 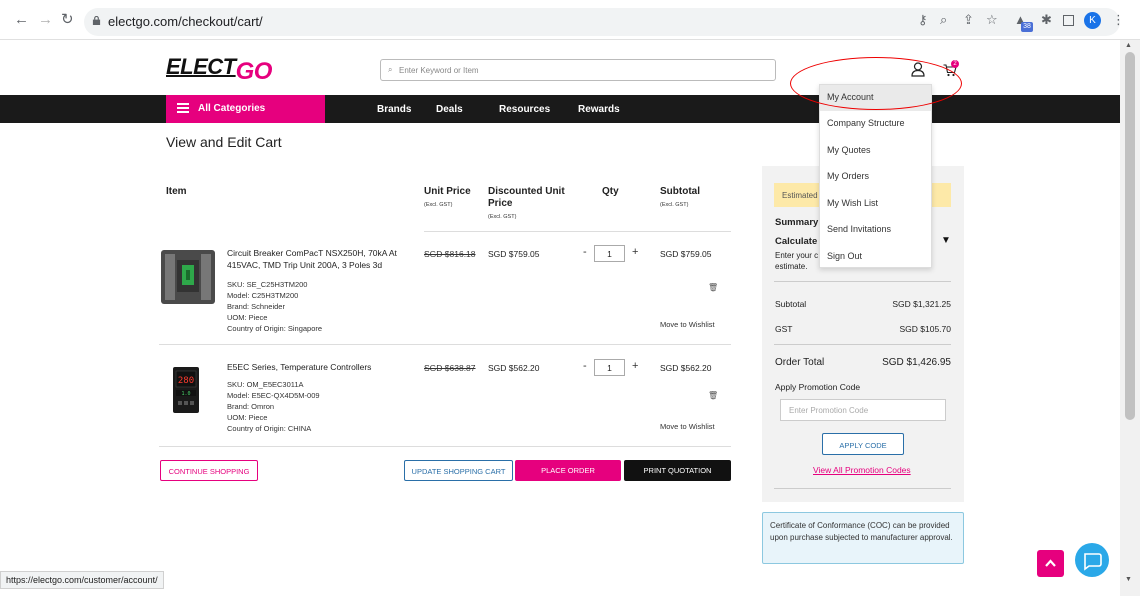 I want to click on search-icon: ⌕, so click(x=390, y=69).